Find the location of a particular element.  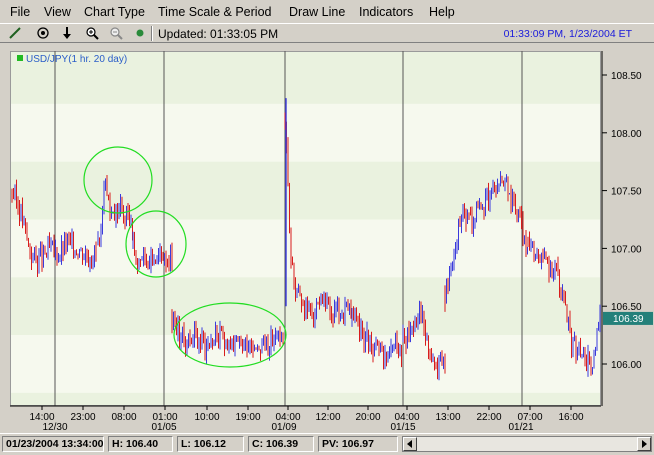

crosshair-icon is located at coordinates (43, 33).